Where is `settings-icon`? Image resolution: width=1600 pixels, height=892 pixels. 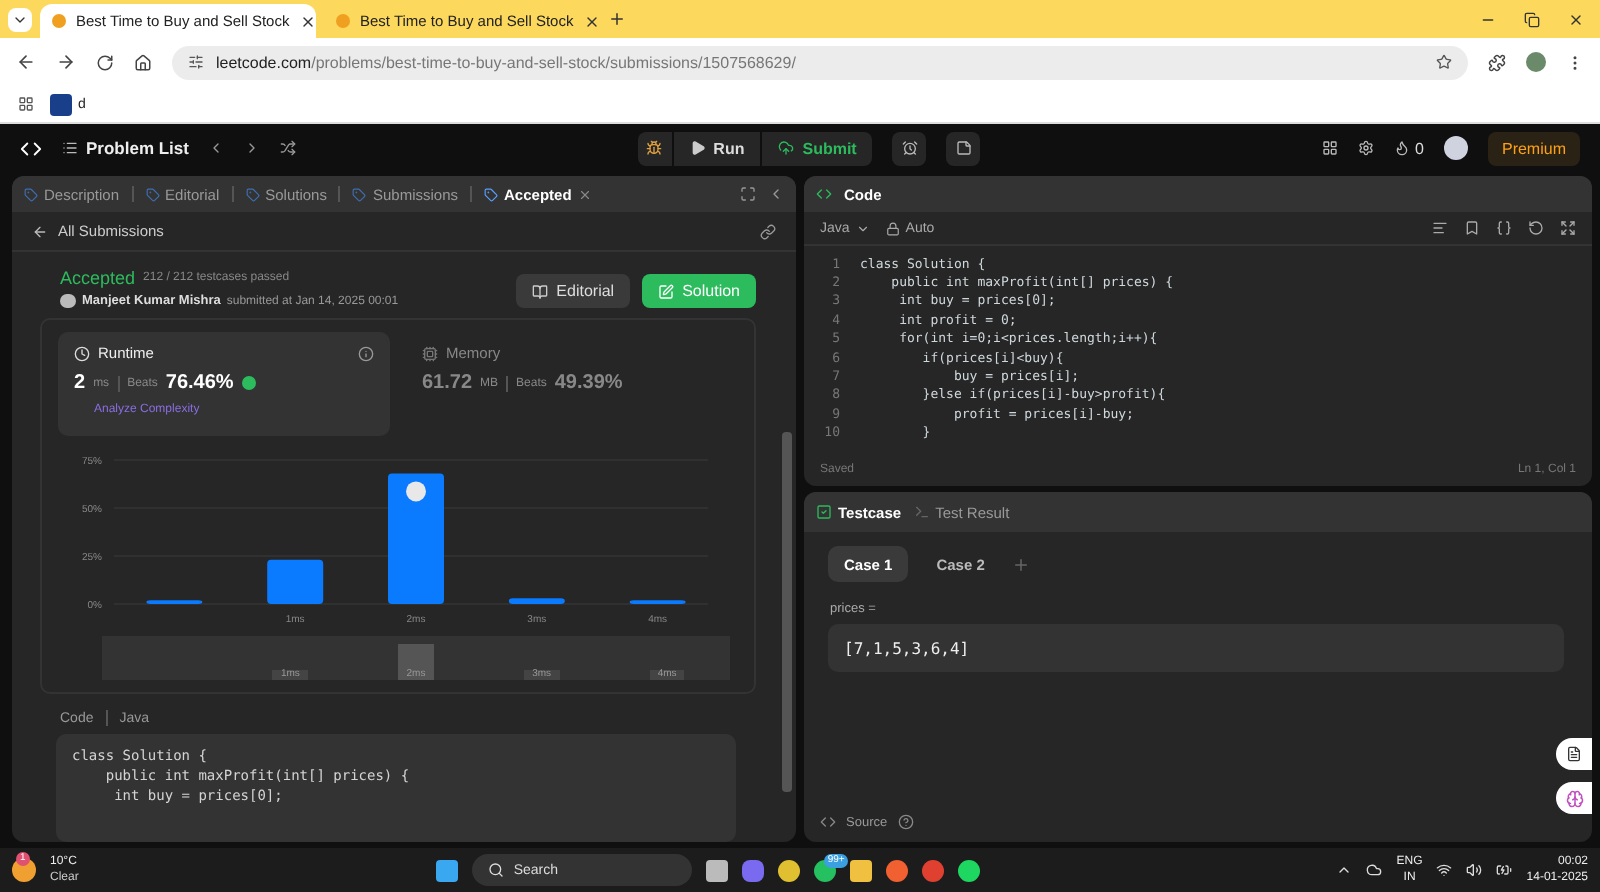 settings-icon is located at coordinates (1365, 148).